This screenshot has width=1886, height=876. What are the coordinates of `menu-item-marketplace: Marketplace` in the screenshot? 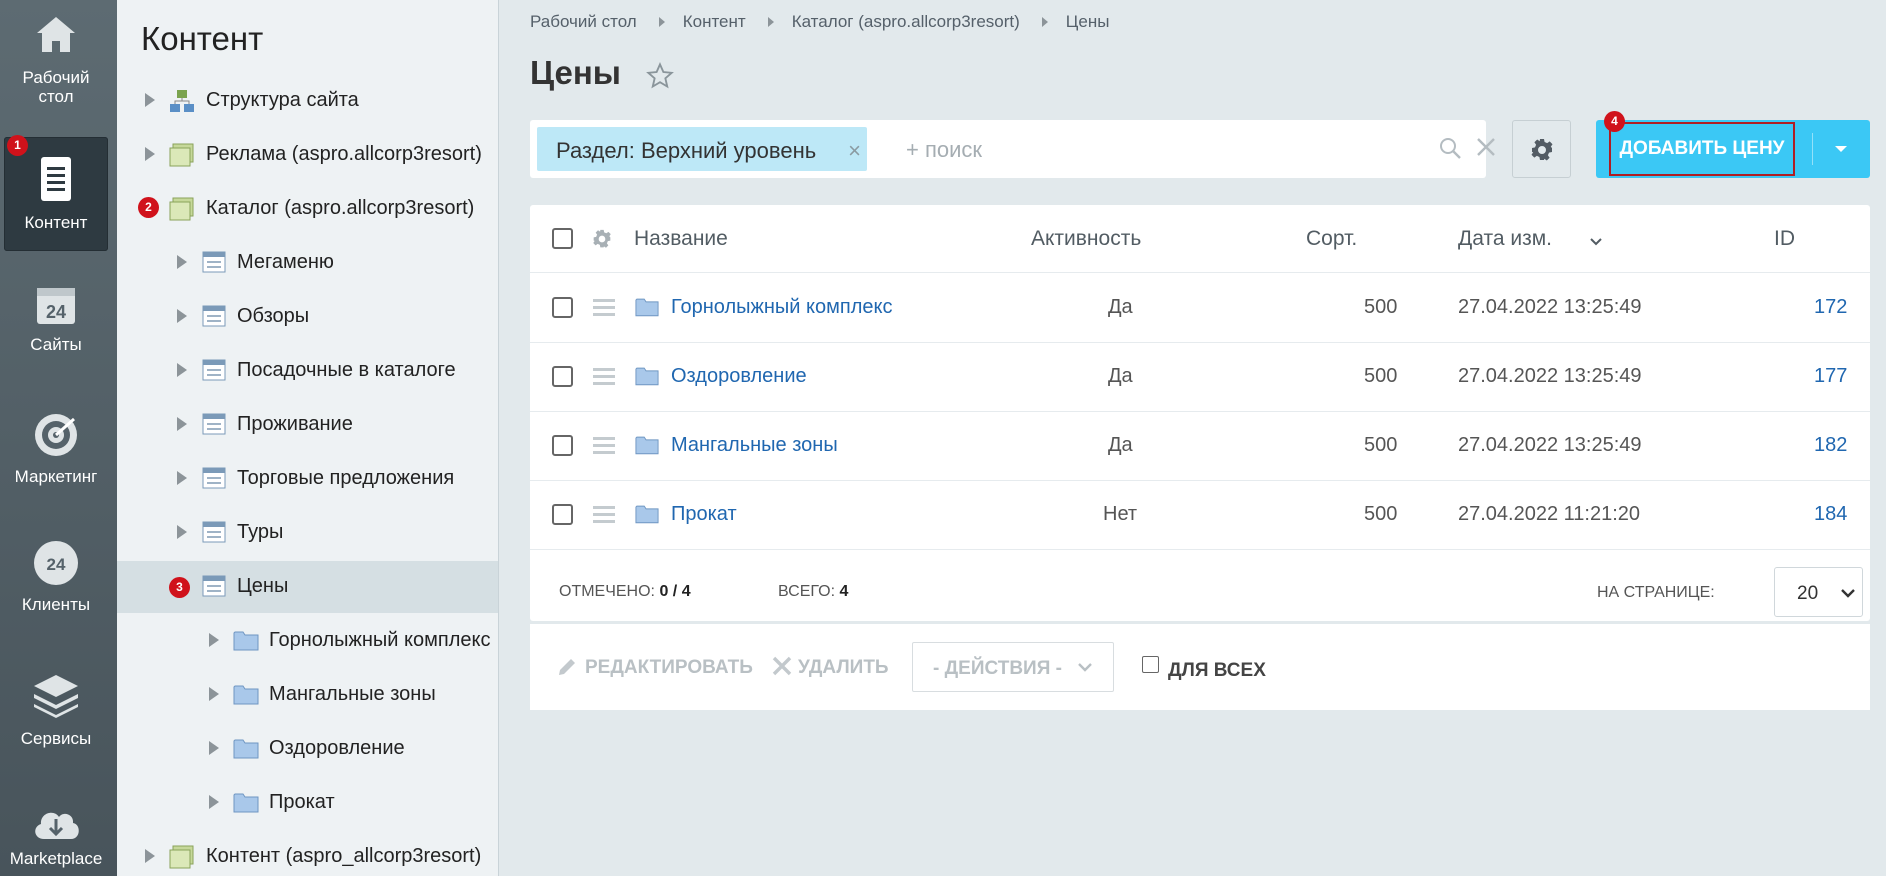 It's located at (56, 839).